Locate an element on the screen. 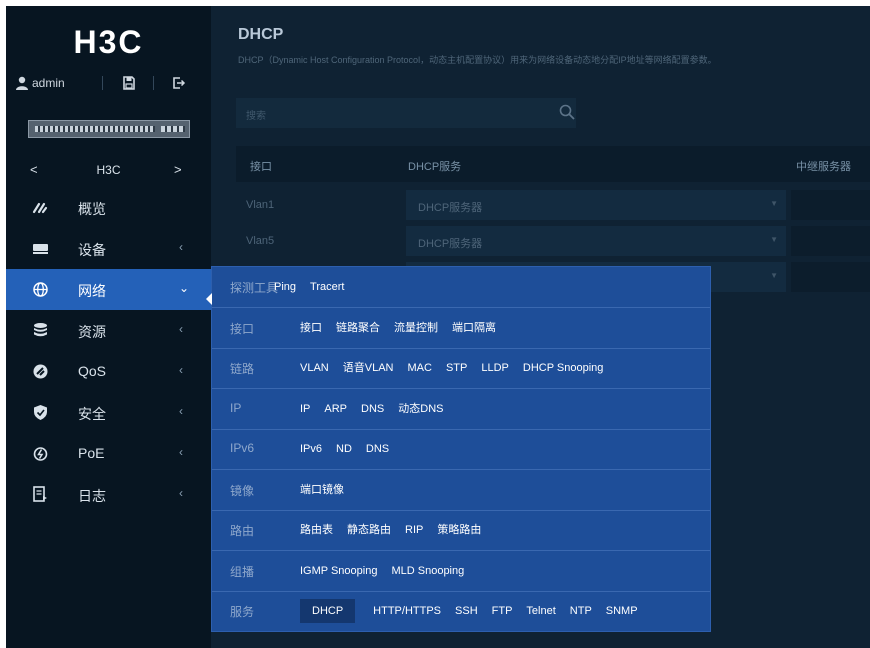 This screenshot has width=870, height=648. search-icon is located at coordinates (567, 112).